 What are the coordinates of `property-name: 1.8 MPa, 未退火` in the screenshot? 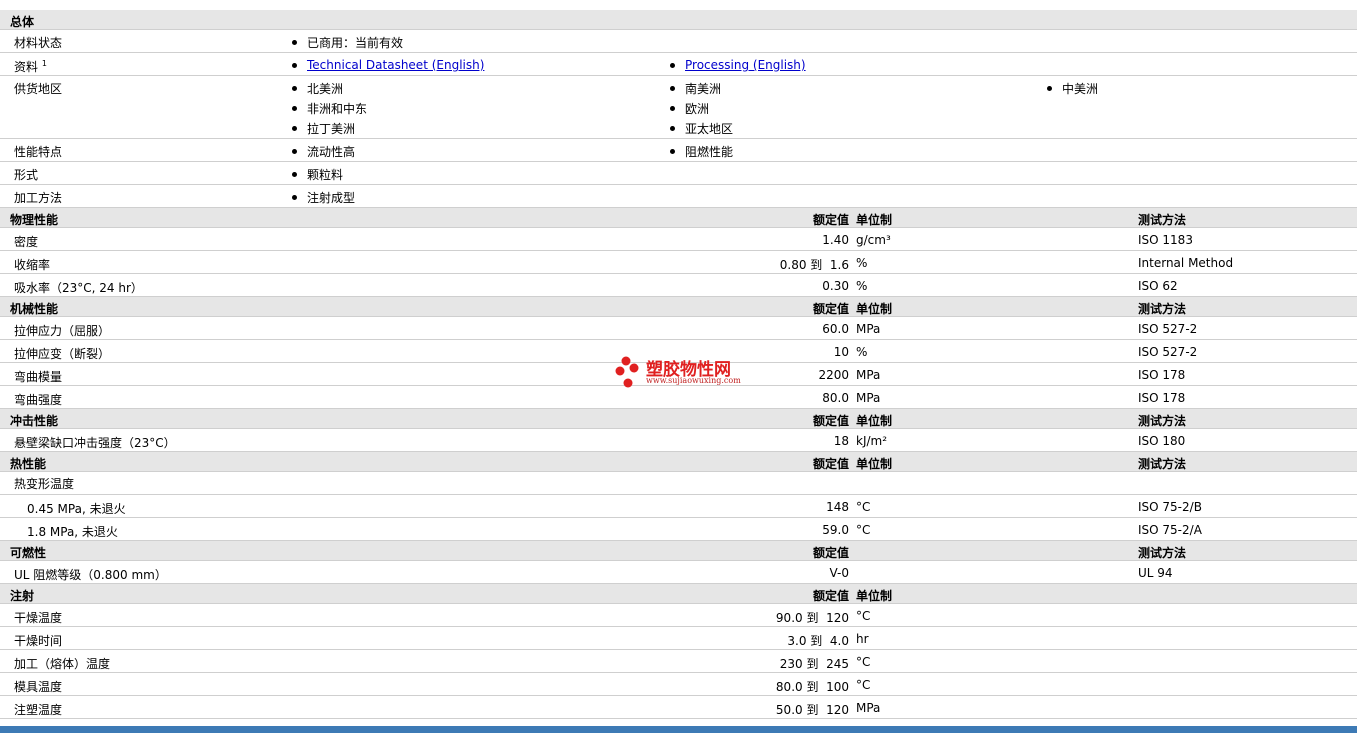 It's located at (72, 532).